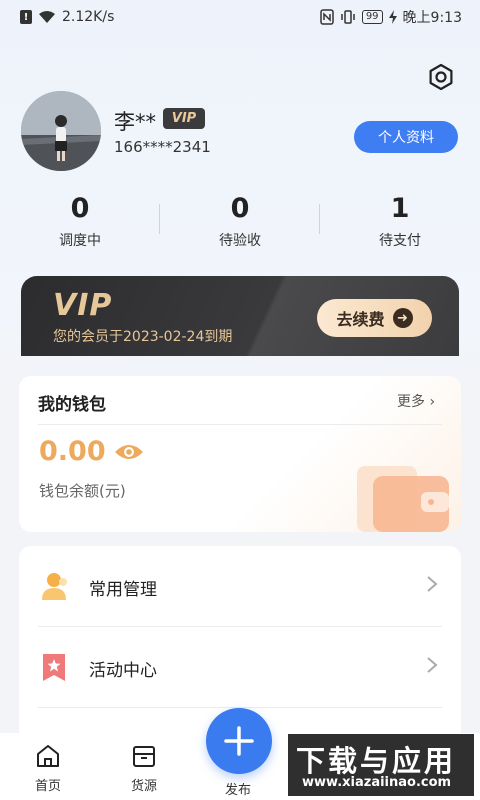 The image size is (480, 800). I want to click on watermark: 下载与应用 www.xiazaiinao.com, so click(381, 765).